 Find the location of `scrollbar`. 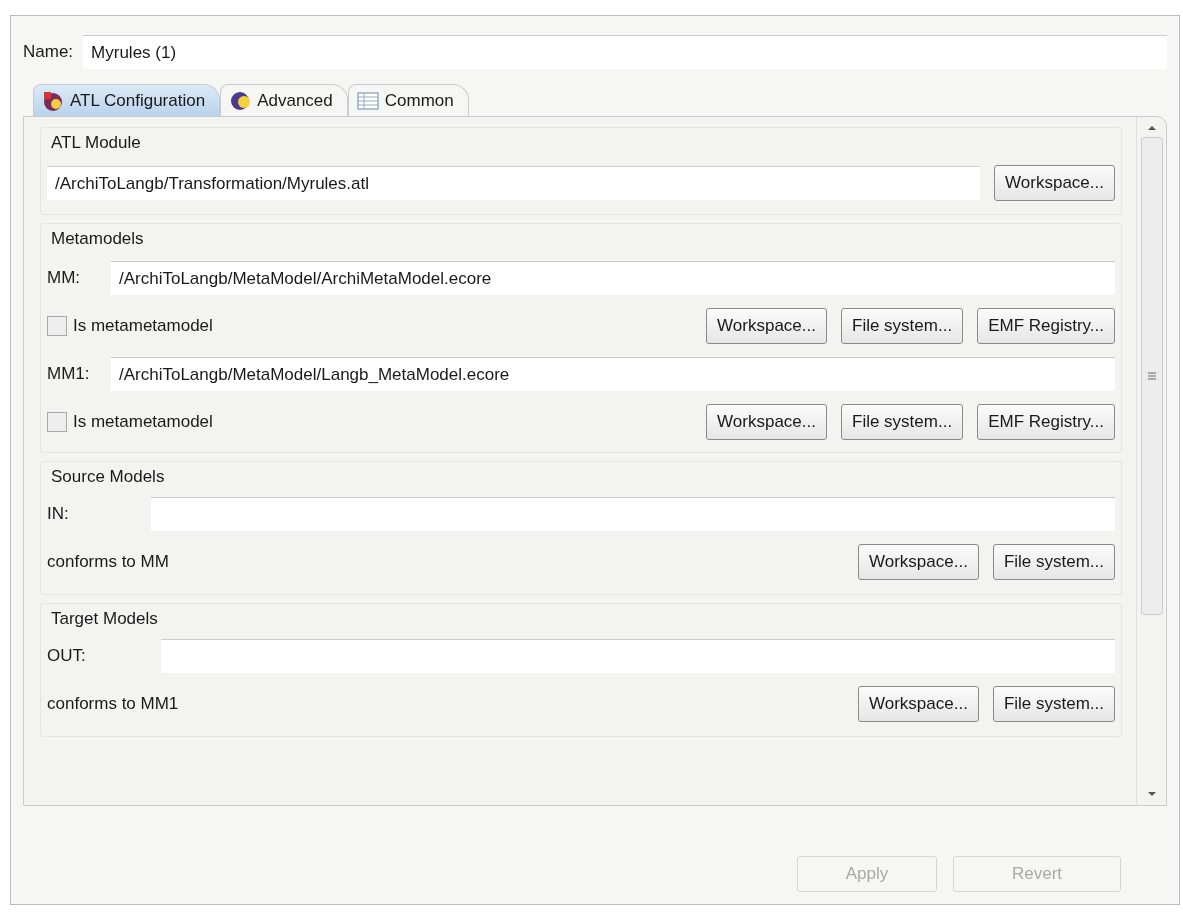

scrollbar is located at coordinates (1151, 461).